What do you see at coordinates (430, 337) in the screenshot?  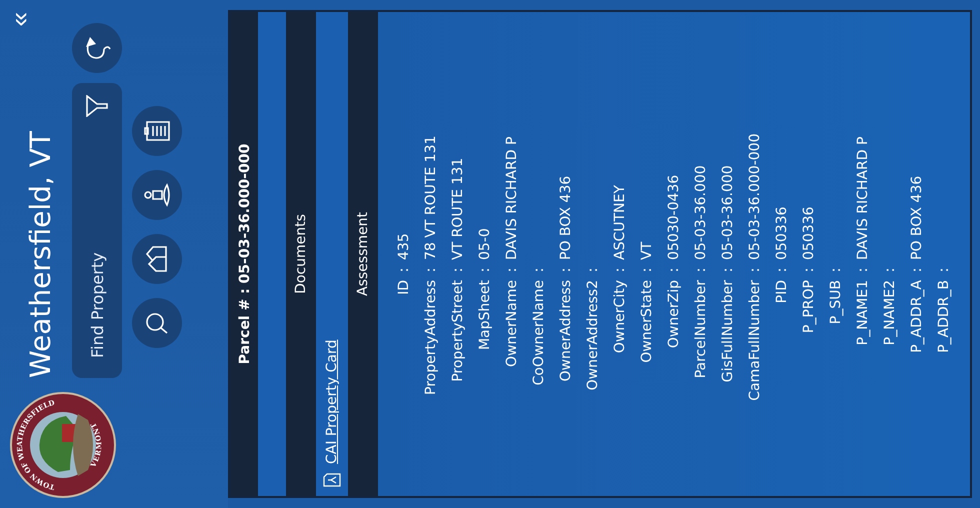 I see `attribute-name: PropertyAddress` at bounding box center [430, 337].